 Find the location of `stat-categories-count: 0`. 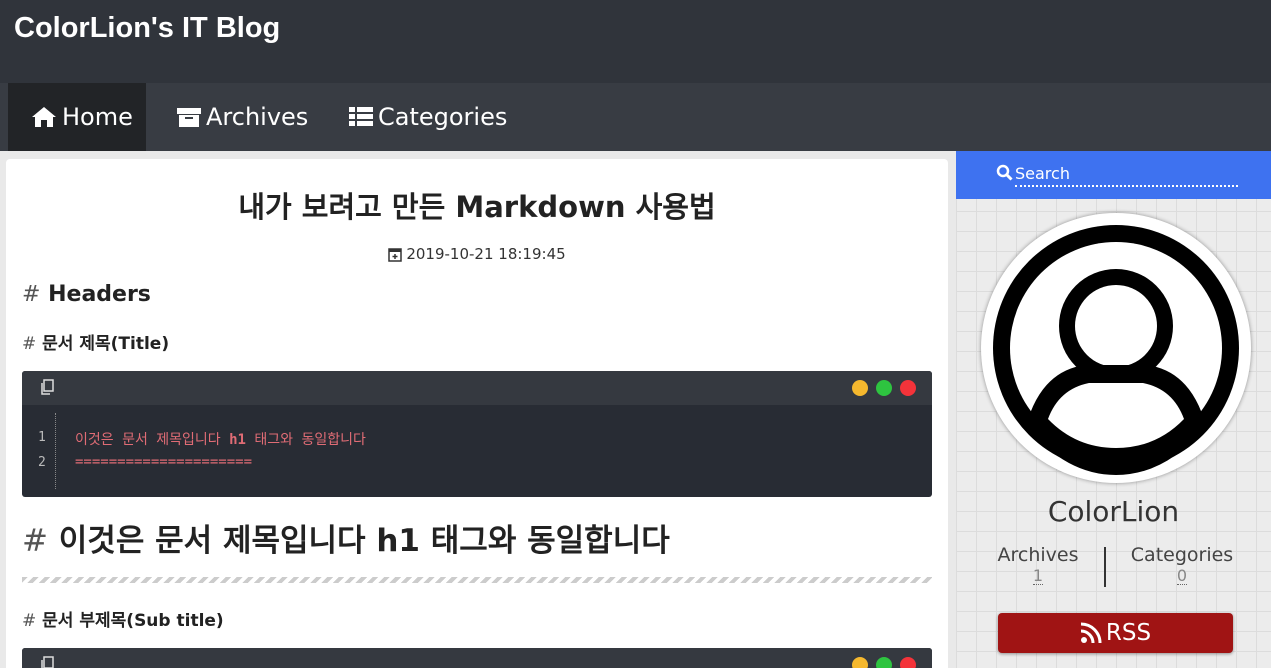

stat-categories-count: 0 is located at coordinates (1182, 575).